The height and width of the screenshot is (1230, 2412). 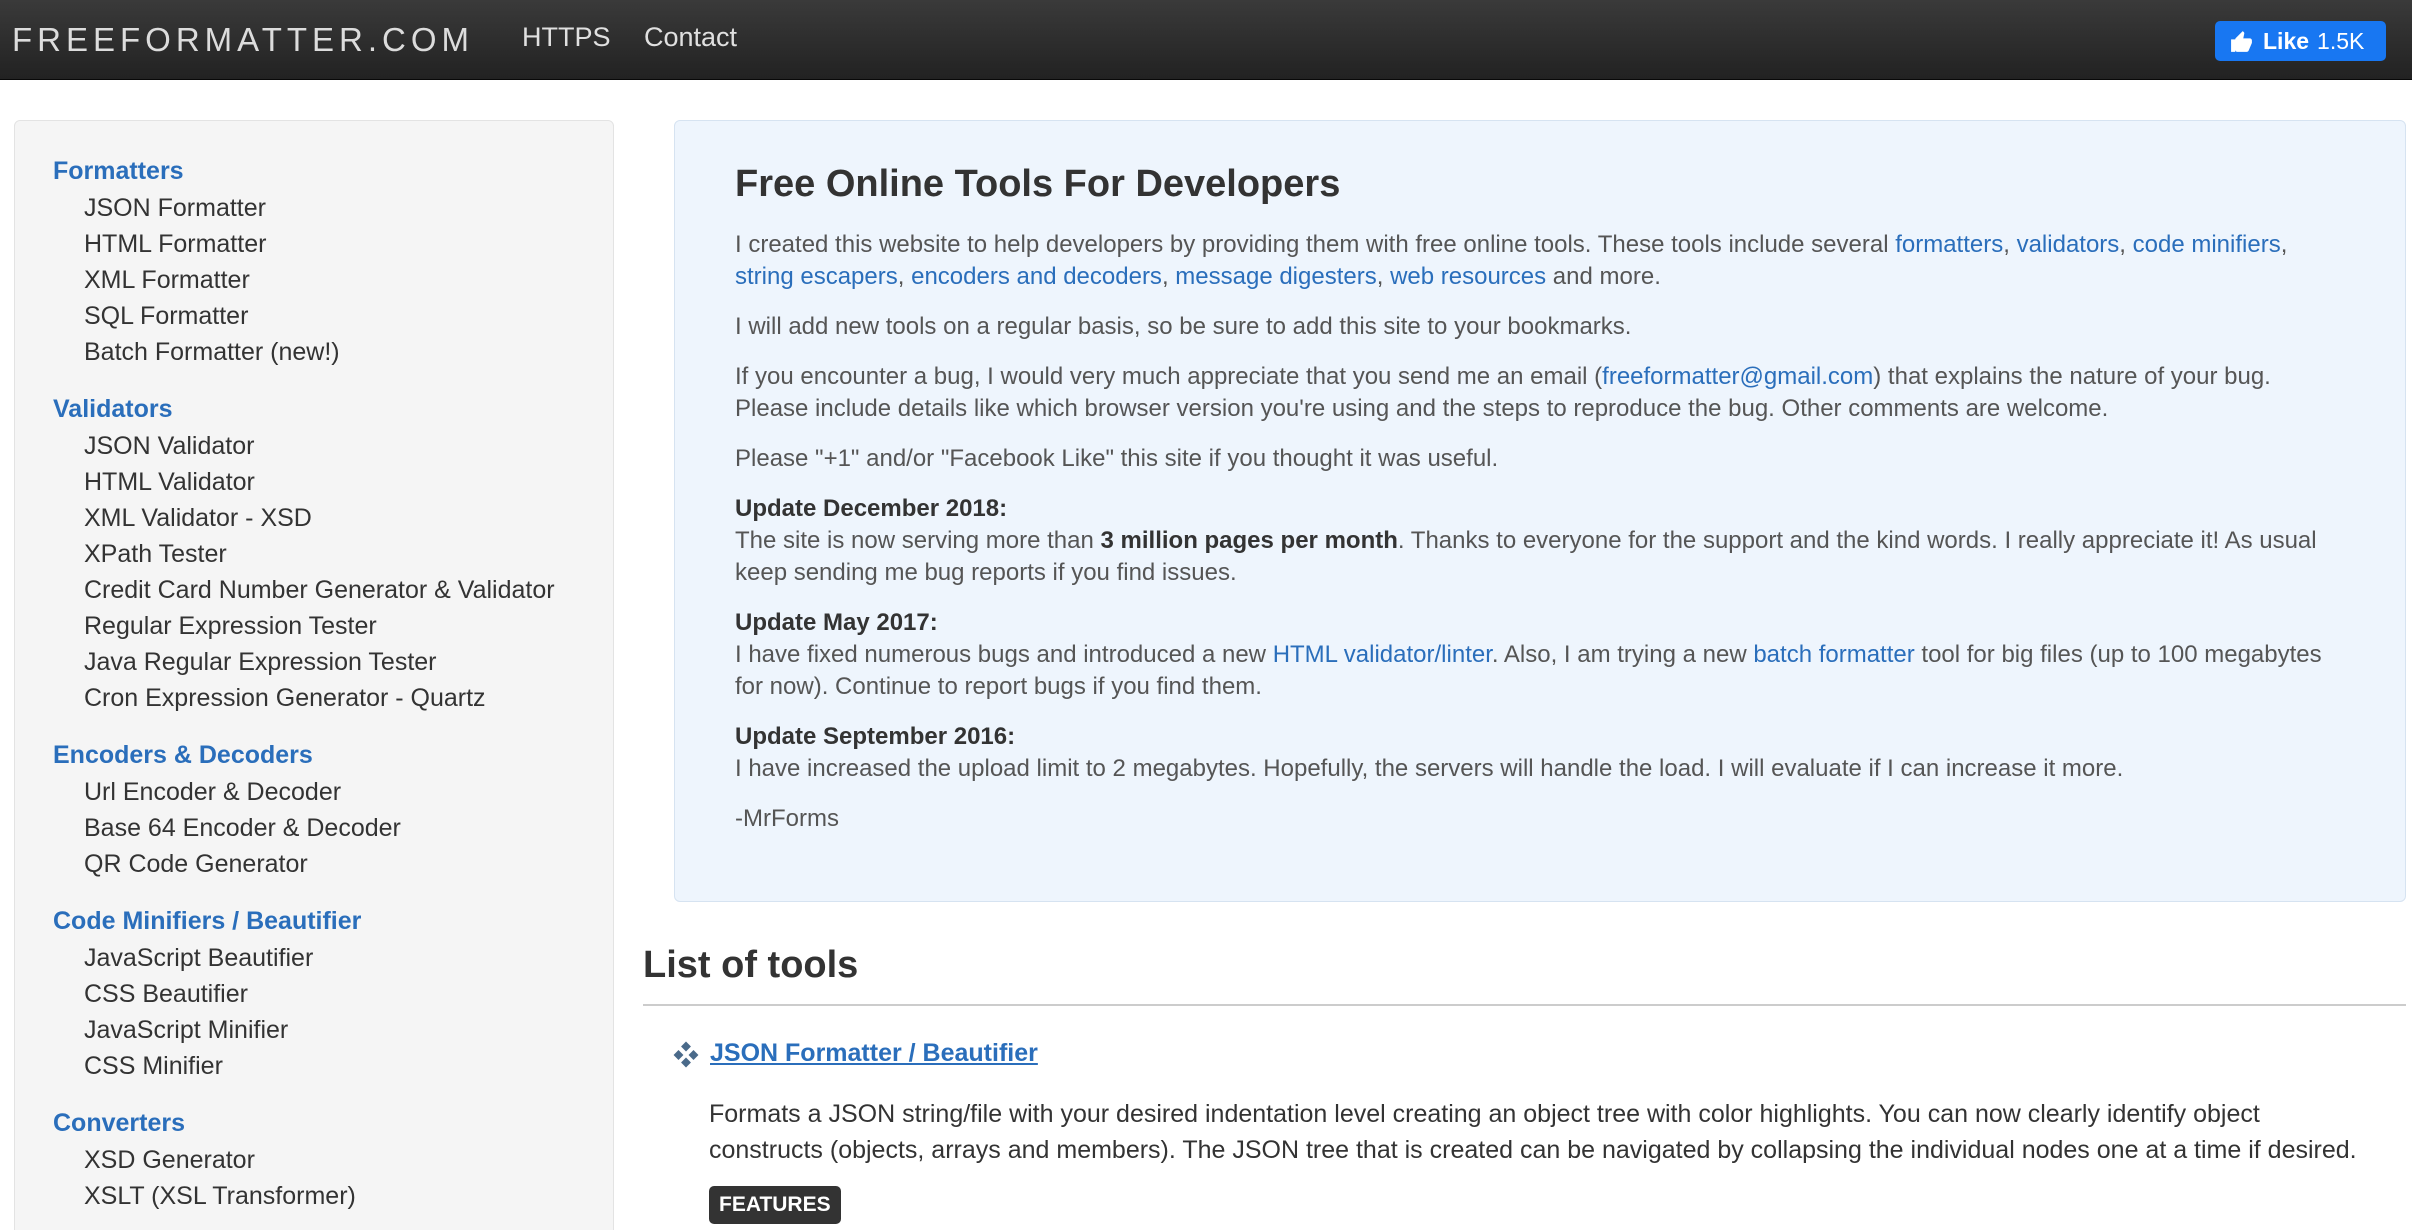 What do you see at coordinates (875, 736) in the screenshot?
I see `update-title: Update September 2016:` at bounding box center [875, 736].